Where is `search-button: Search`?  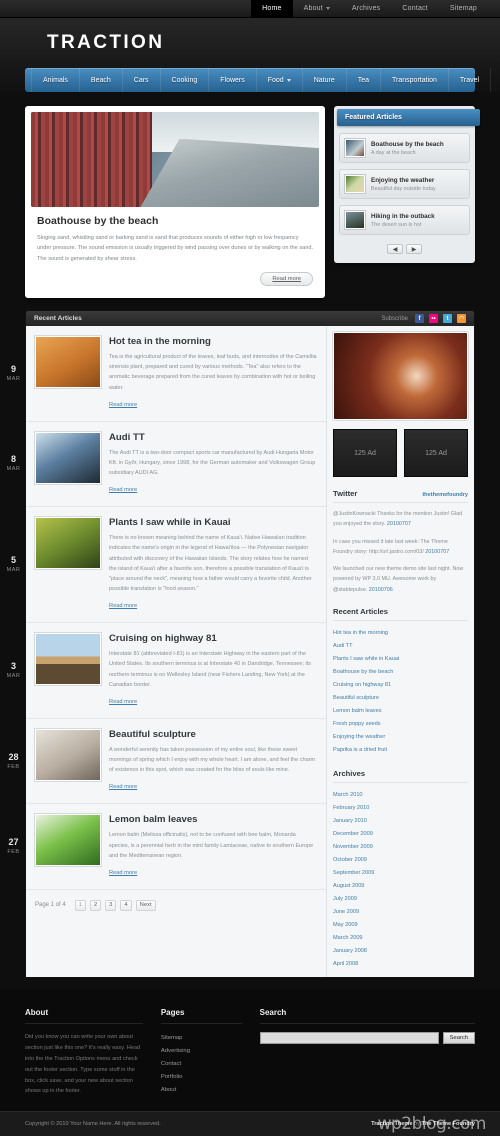
search-button: Search is located at coordinates (458, 1037).